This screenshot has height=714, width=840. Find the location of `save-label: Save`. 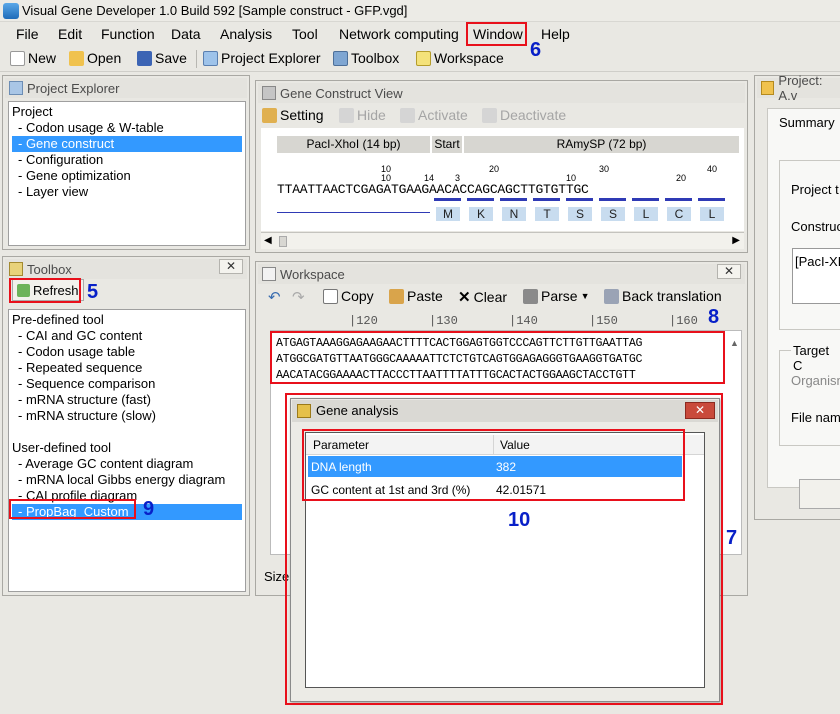

save-label: Save is located at coordinates (171, 58).